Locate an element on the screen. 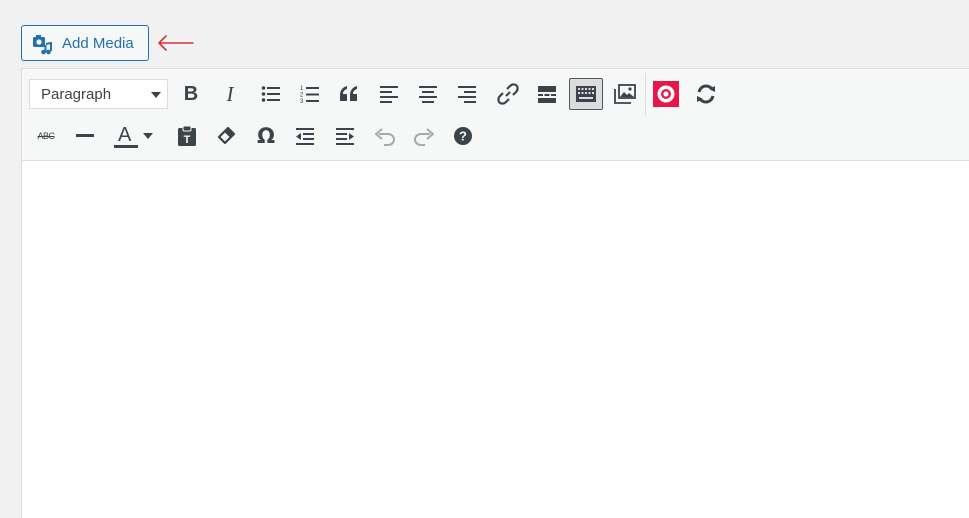 This screenshot has height=518, width=969. link-icon is located at coordinates (508, 94).